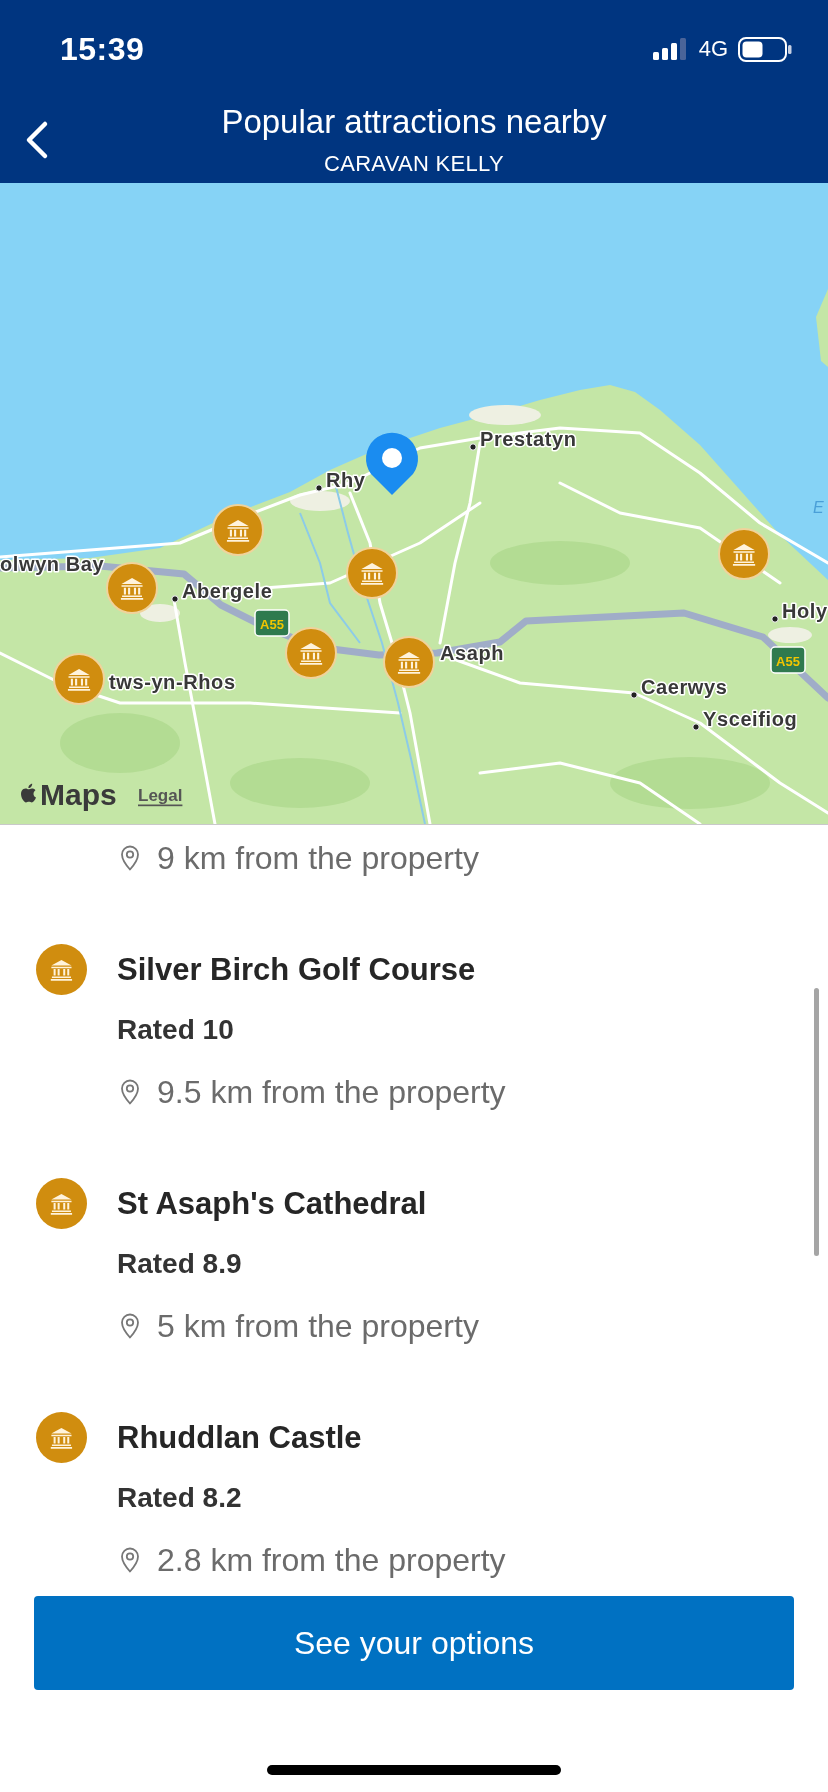 Image resolution: width=828 pixels, height=1792 pixels. What do you see at coordinates (331, 1560) in the screenshot?
I see `distance-text: 2.8 km from the property` at bounding box center [331, 1560].